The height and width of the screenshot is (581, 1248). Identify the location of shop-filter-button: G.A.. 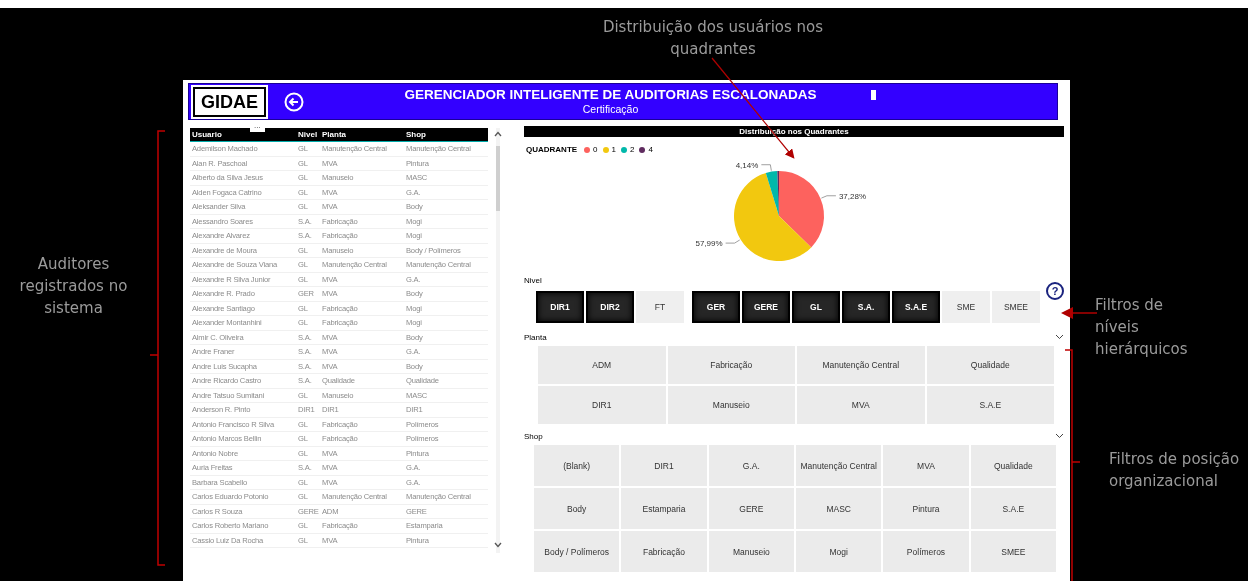
(751, 465).